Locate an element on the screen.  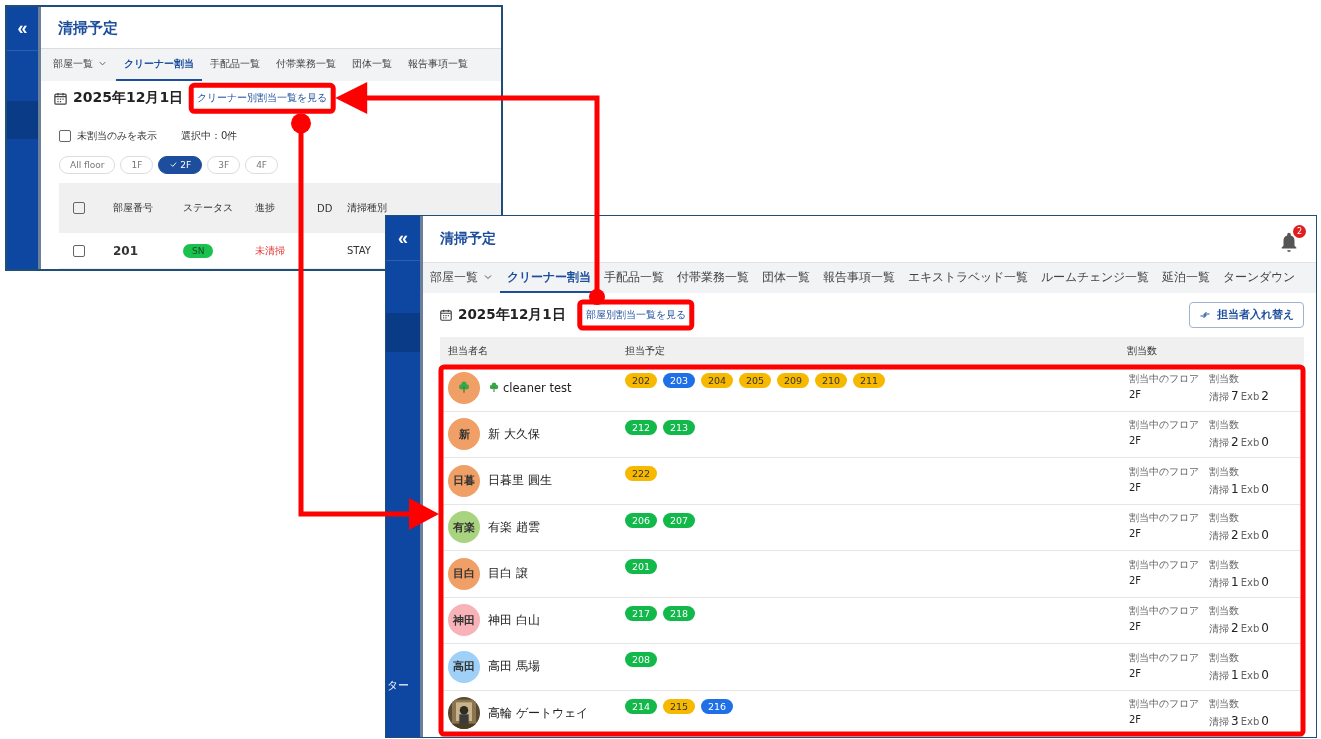
column-header: DD is located at coordinates (325, 208).